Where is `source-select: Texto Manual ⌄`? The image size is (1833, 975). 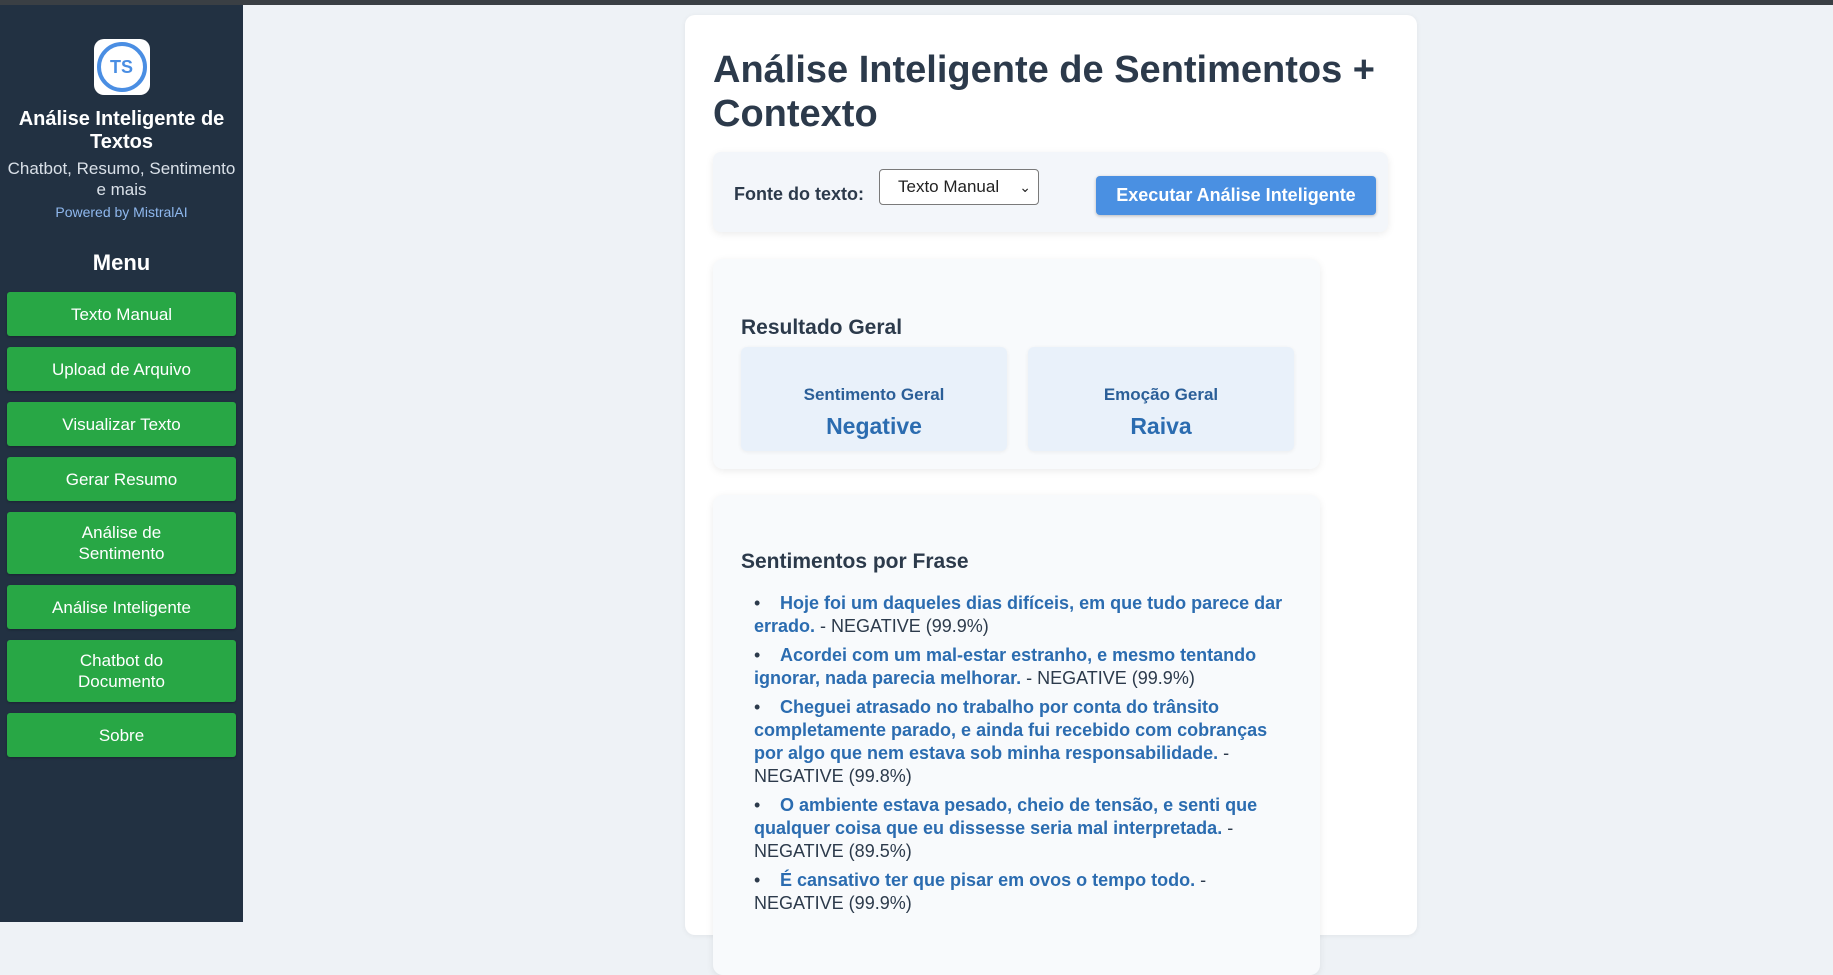
source-select: Texto Manual ⌄ is located at coordinates (959, 187).